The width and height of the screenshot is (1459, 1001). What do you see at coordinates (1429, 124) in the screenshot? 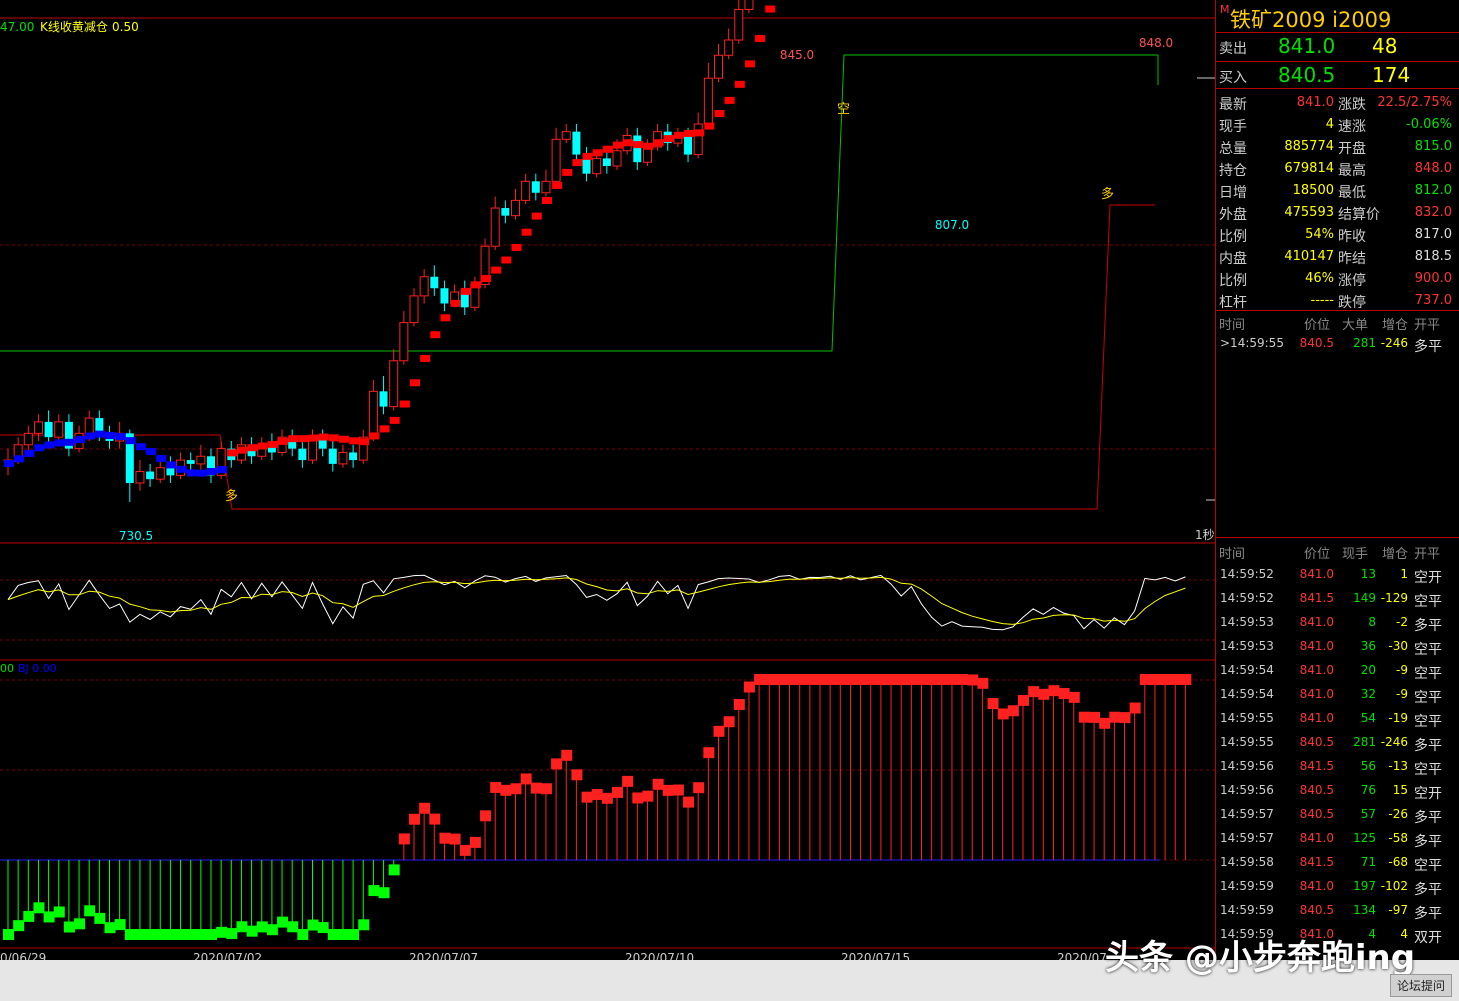
I see `stat-value: -0.06%` at bounding box center [1429, 124].